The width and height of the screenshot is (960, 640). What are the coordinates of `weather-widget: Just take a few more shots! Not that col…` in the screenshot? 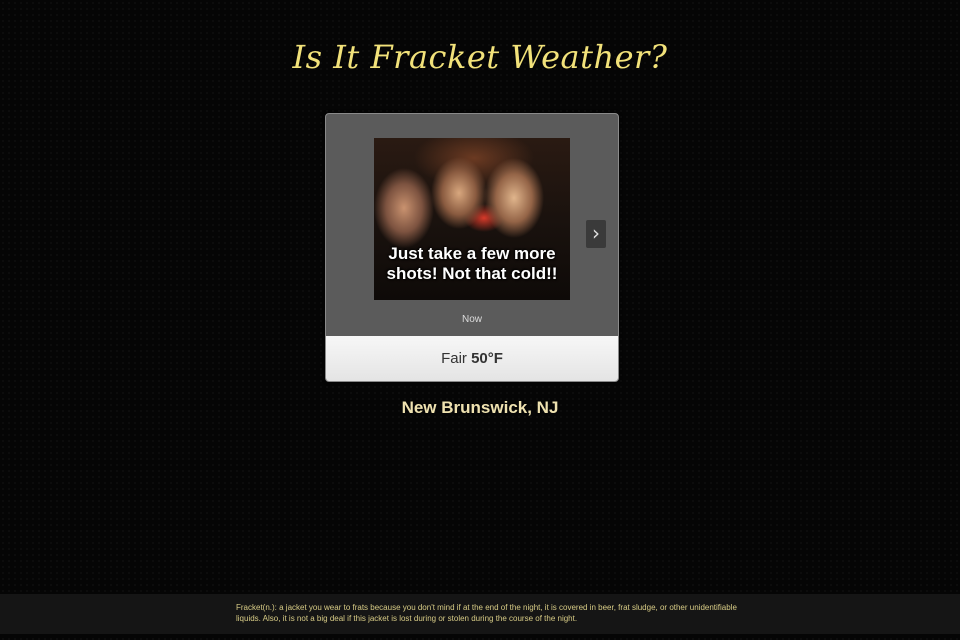 It's located at (472, 247).